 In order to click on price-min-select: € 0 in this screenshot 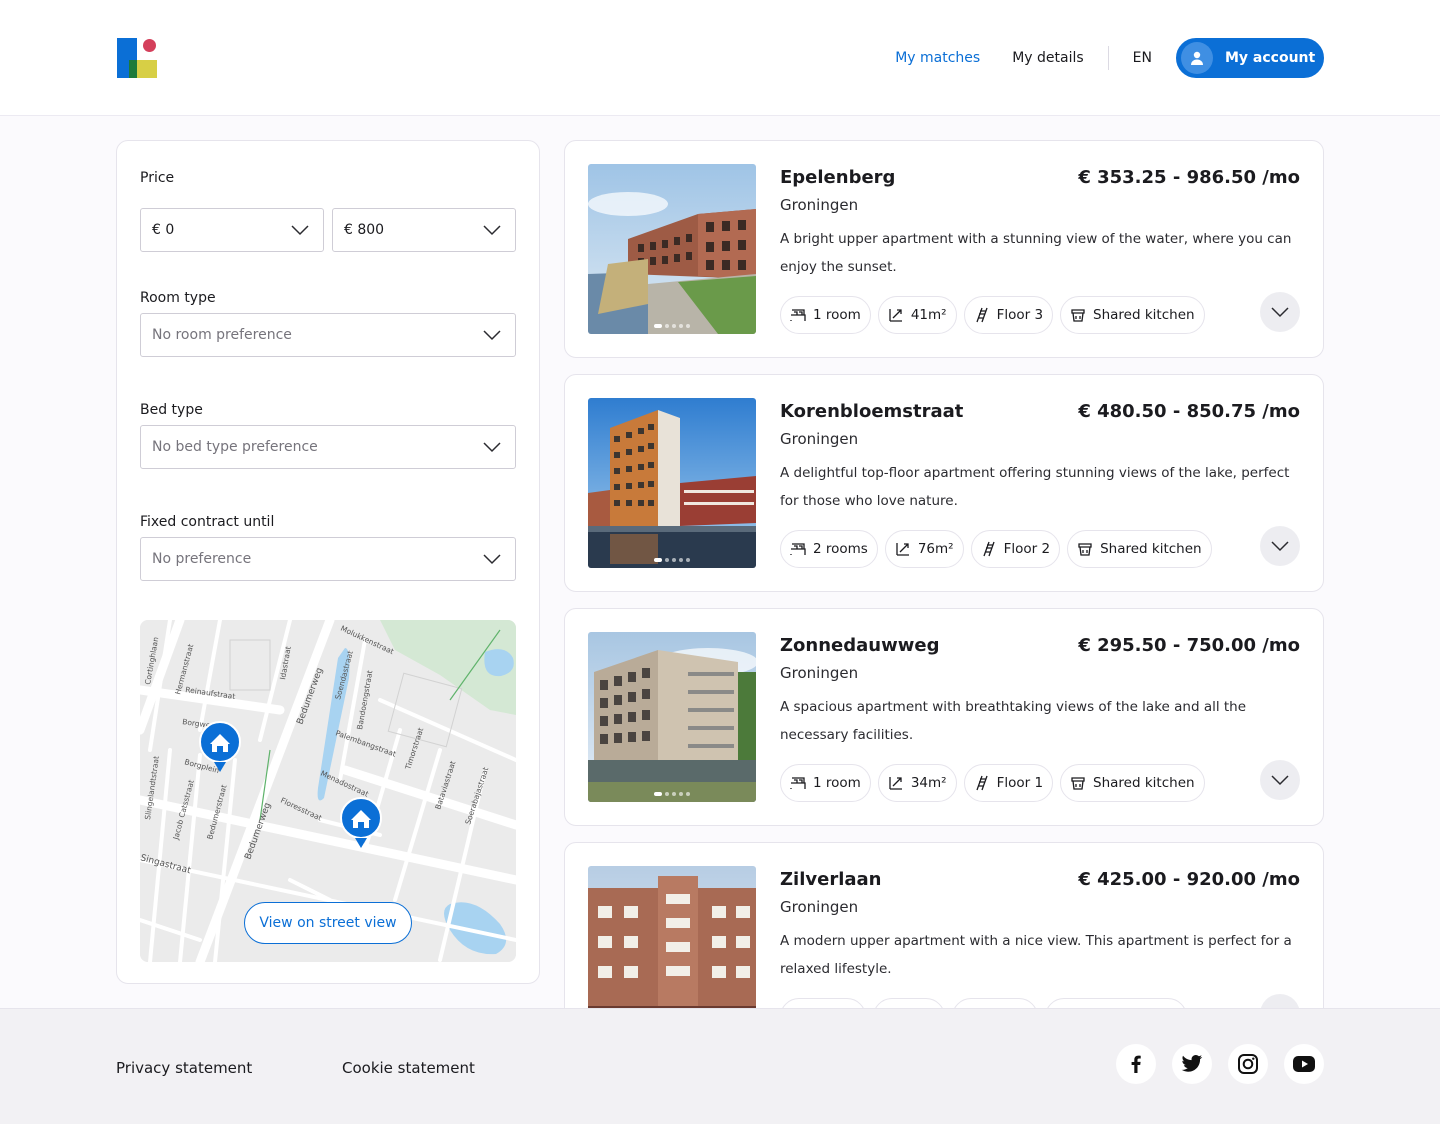, I will do `click(232, 230)`.